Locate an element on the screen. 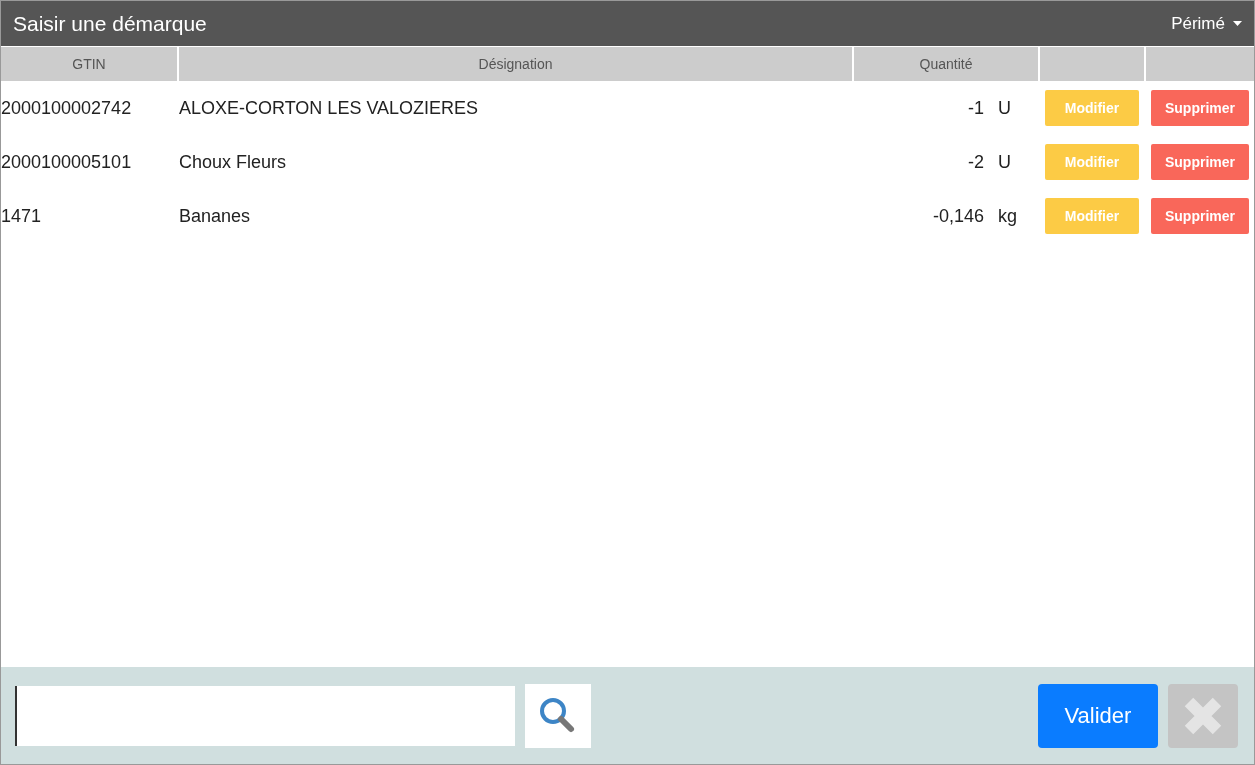 This screenshot has width=1255, height=765. unit-label: kg is located at coordinates (1008, 216).